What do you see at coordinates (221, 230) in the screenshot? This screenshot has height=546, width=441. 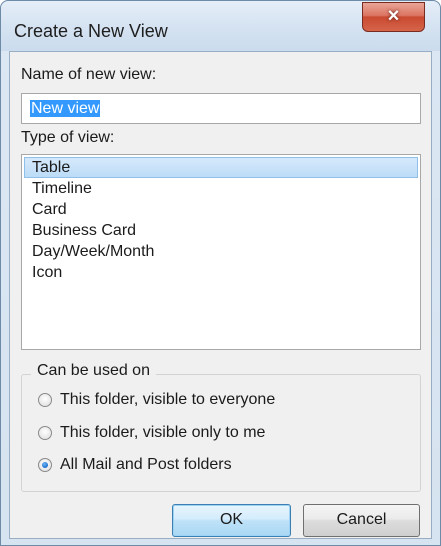 I see `list-item-business-card: Business Card` at bounding box center [221, 230].